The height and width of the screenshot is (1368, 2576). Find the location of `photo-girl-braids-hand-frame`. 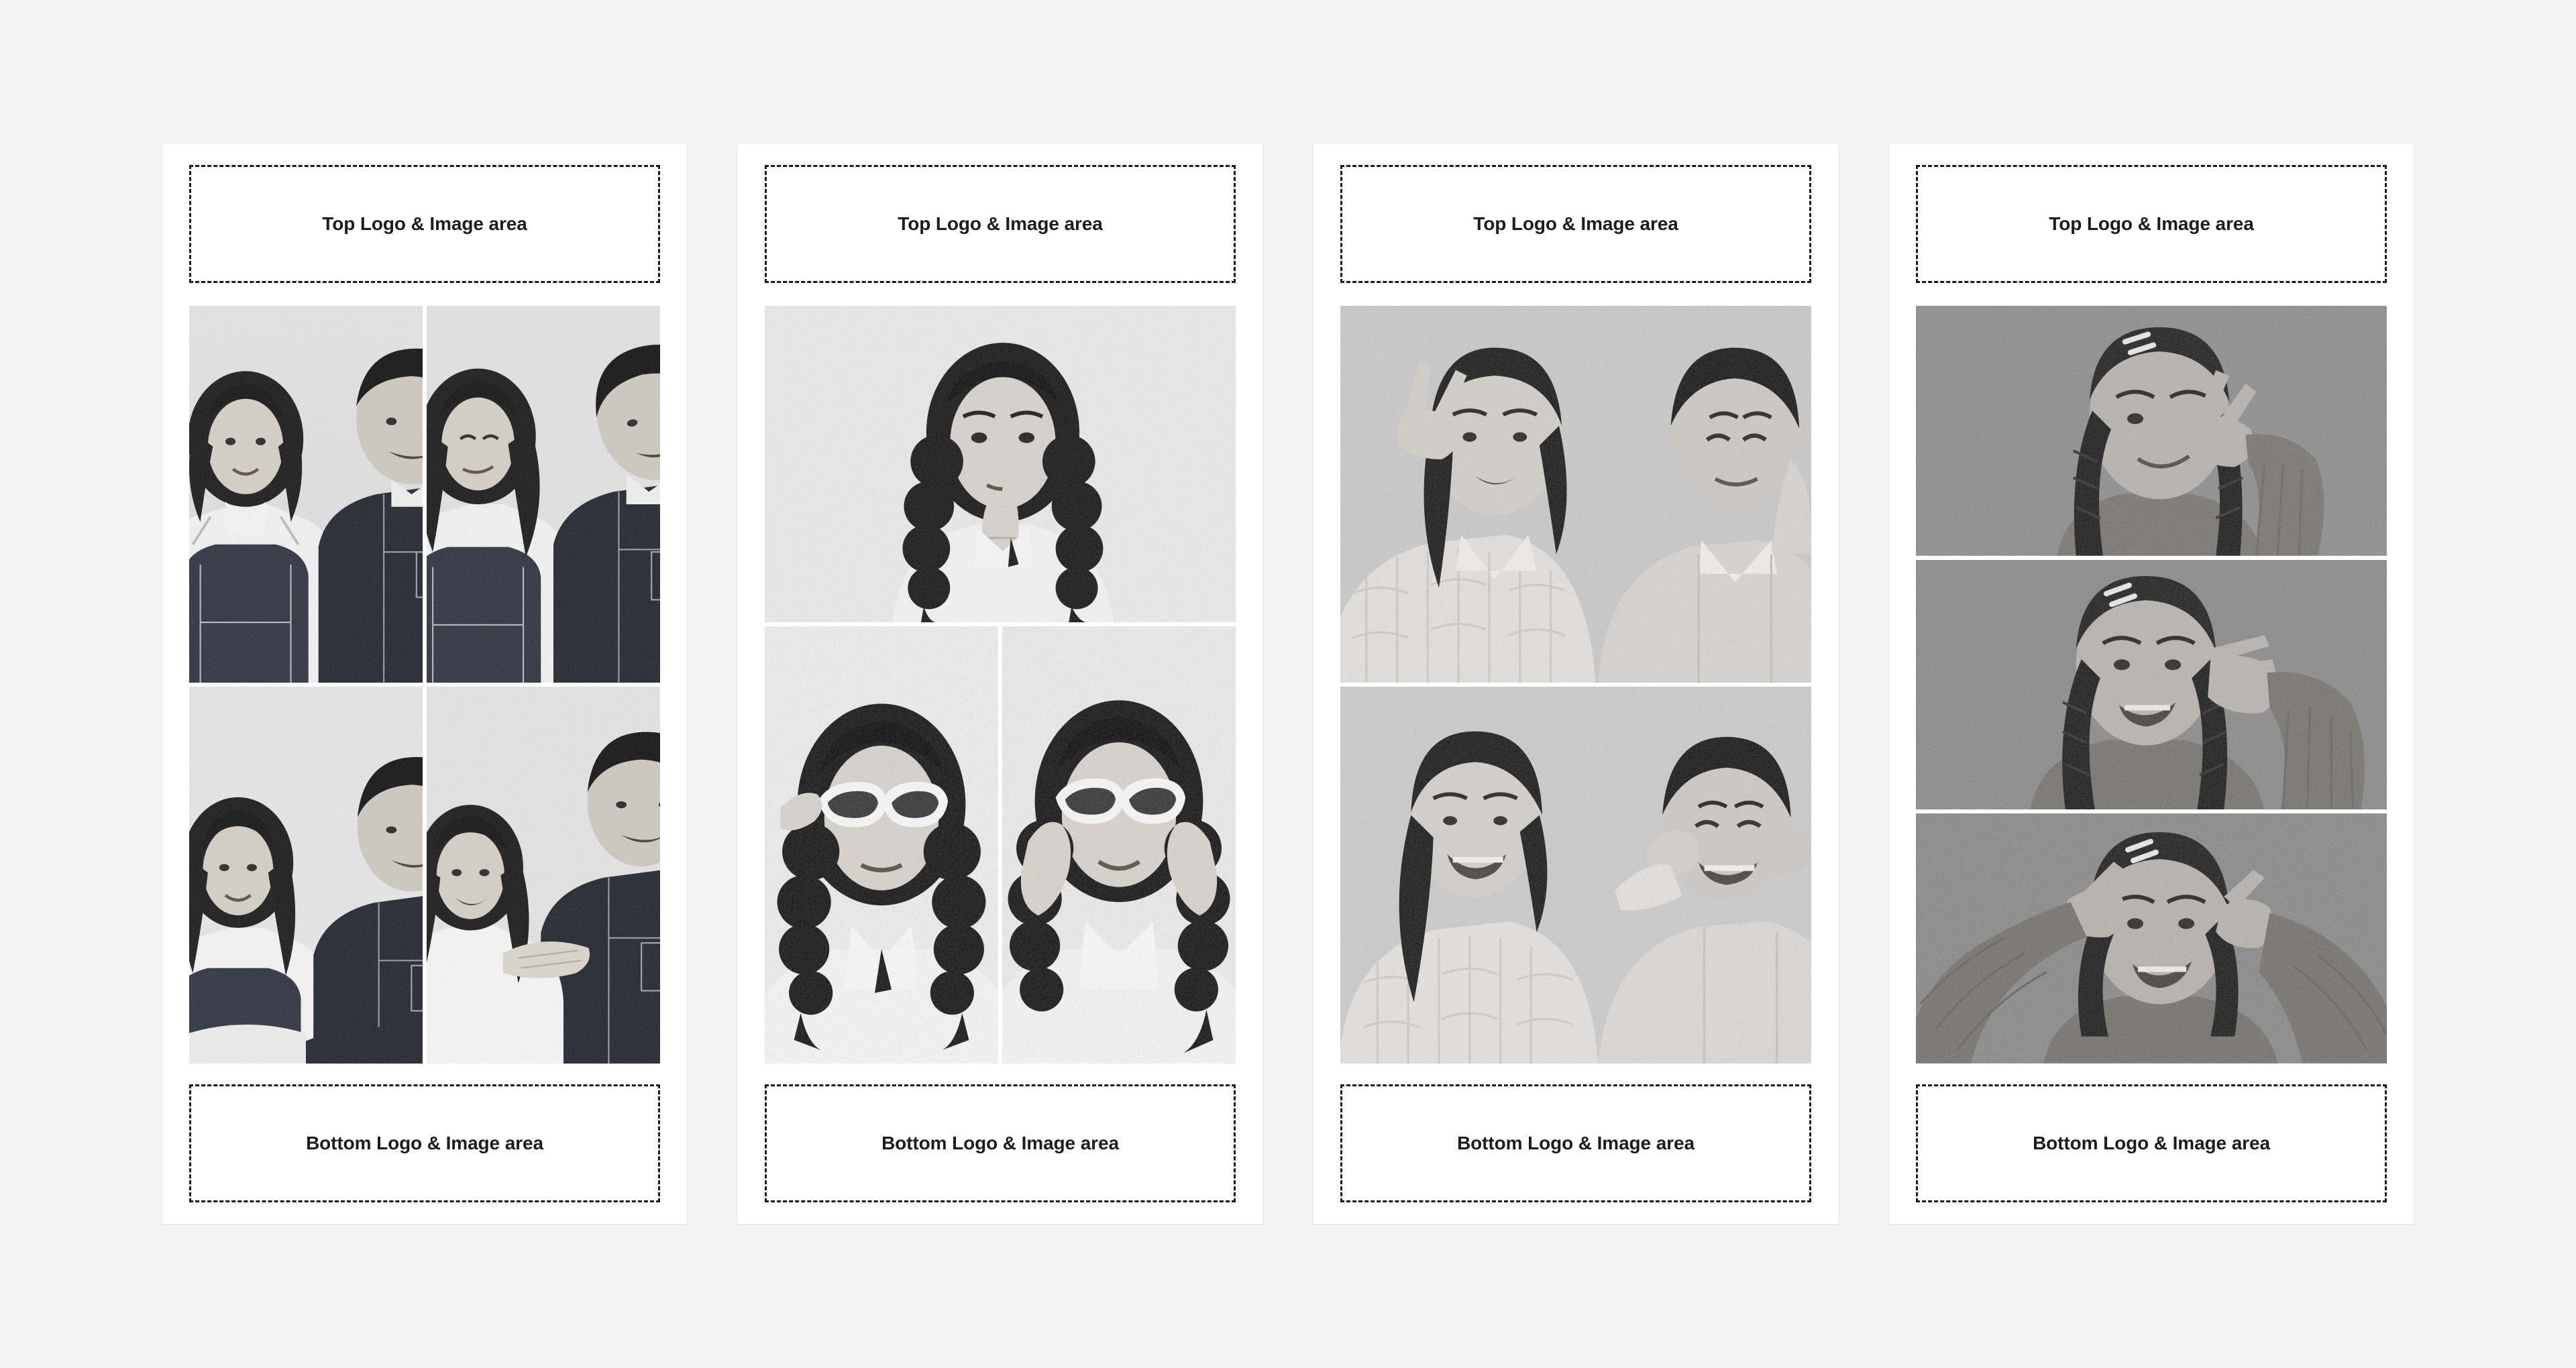

photo-girl-braids-hand-frame is located at coordinates (2151, 684).